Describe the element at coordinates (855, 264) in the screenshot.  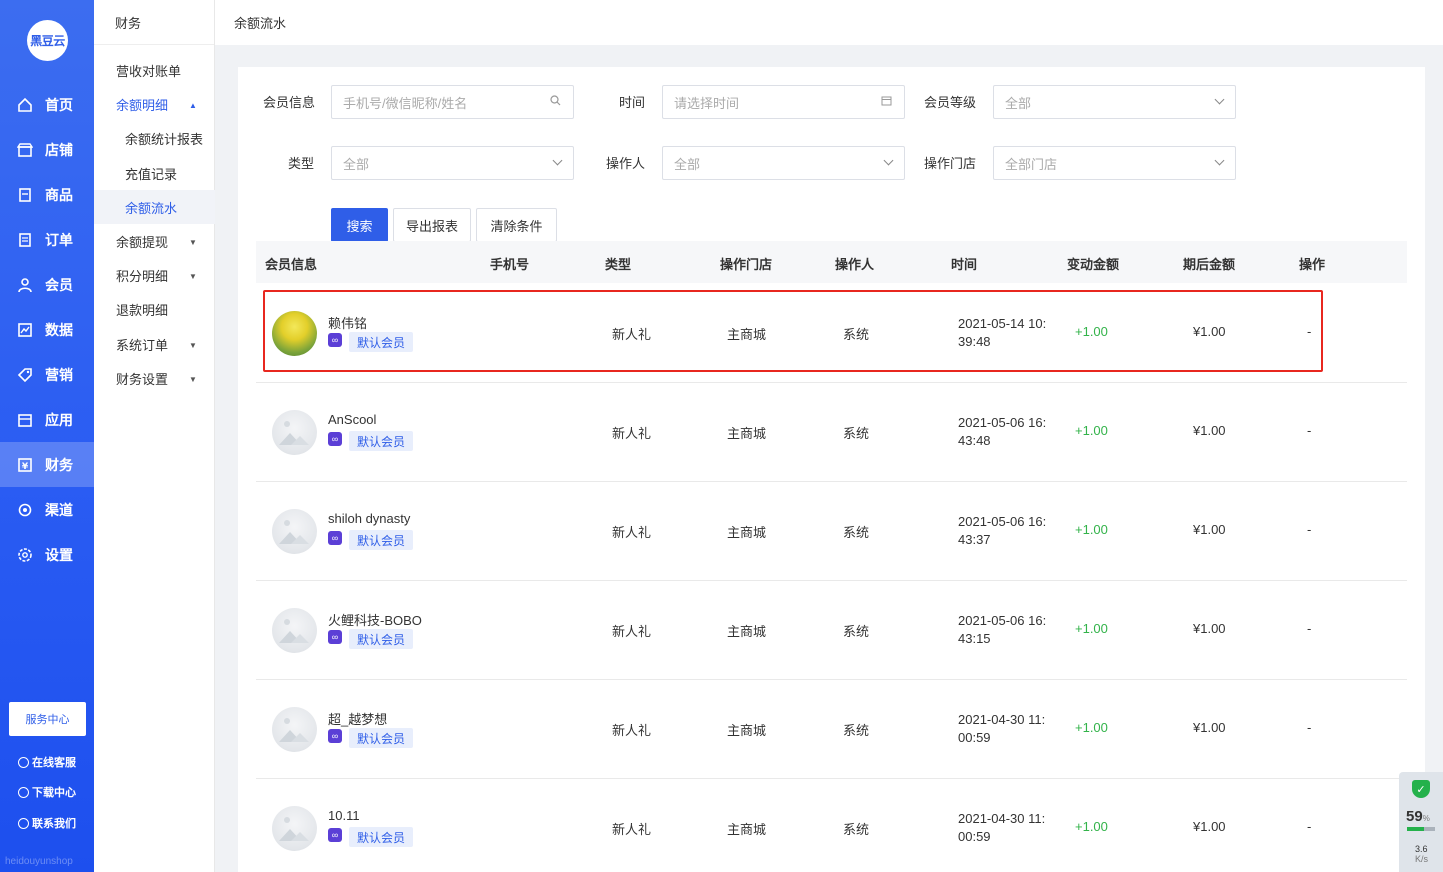
I see `column-header: 操作人` at that location.